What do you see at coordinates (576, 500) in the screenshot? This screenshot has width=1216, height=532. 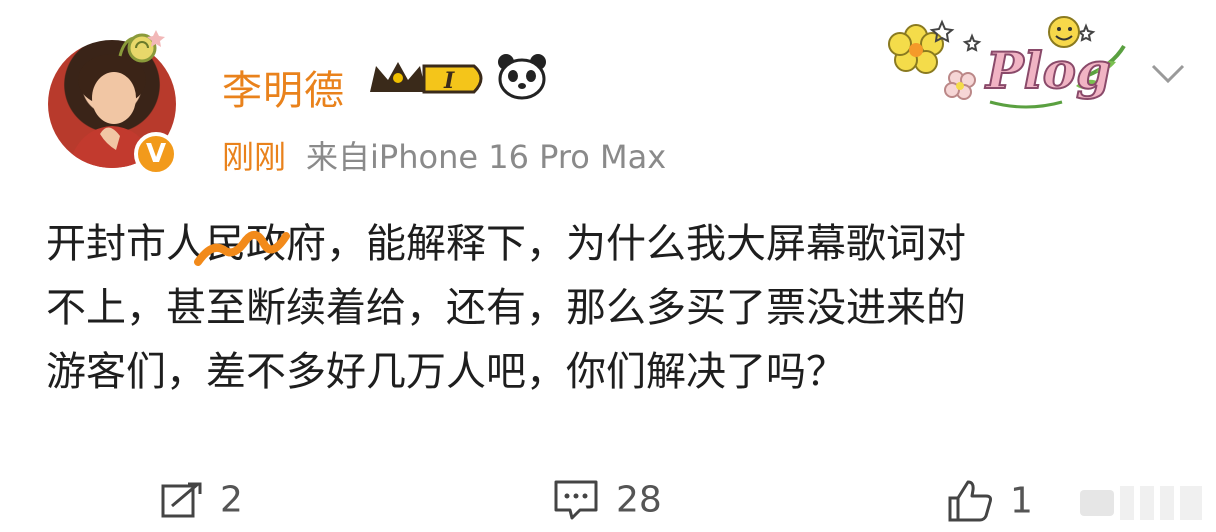 I see `comment-icon` at bounding box center [576, 500].